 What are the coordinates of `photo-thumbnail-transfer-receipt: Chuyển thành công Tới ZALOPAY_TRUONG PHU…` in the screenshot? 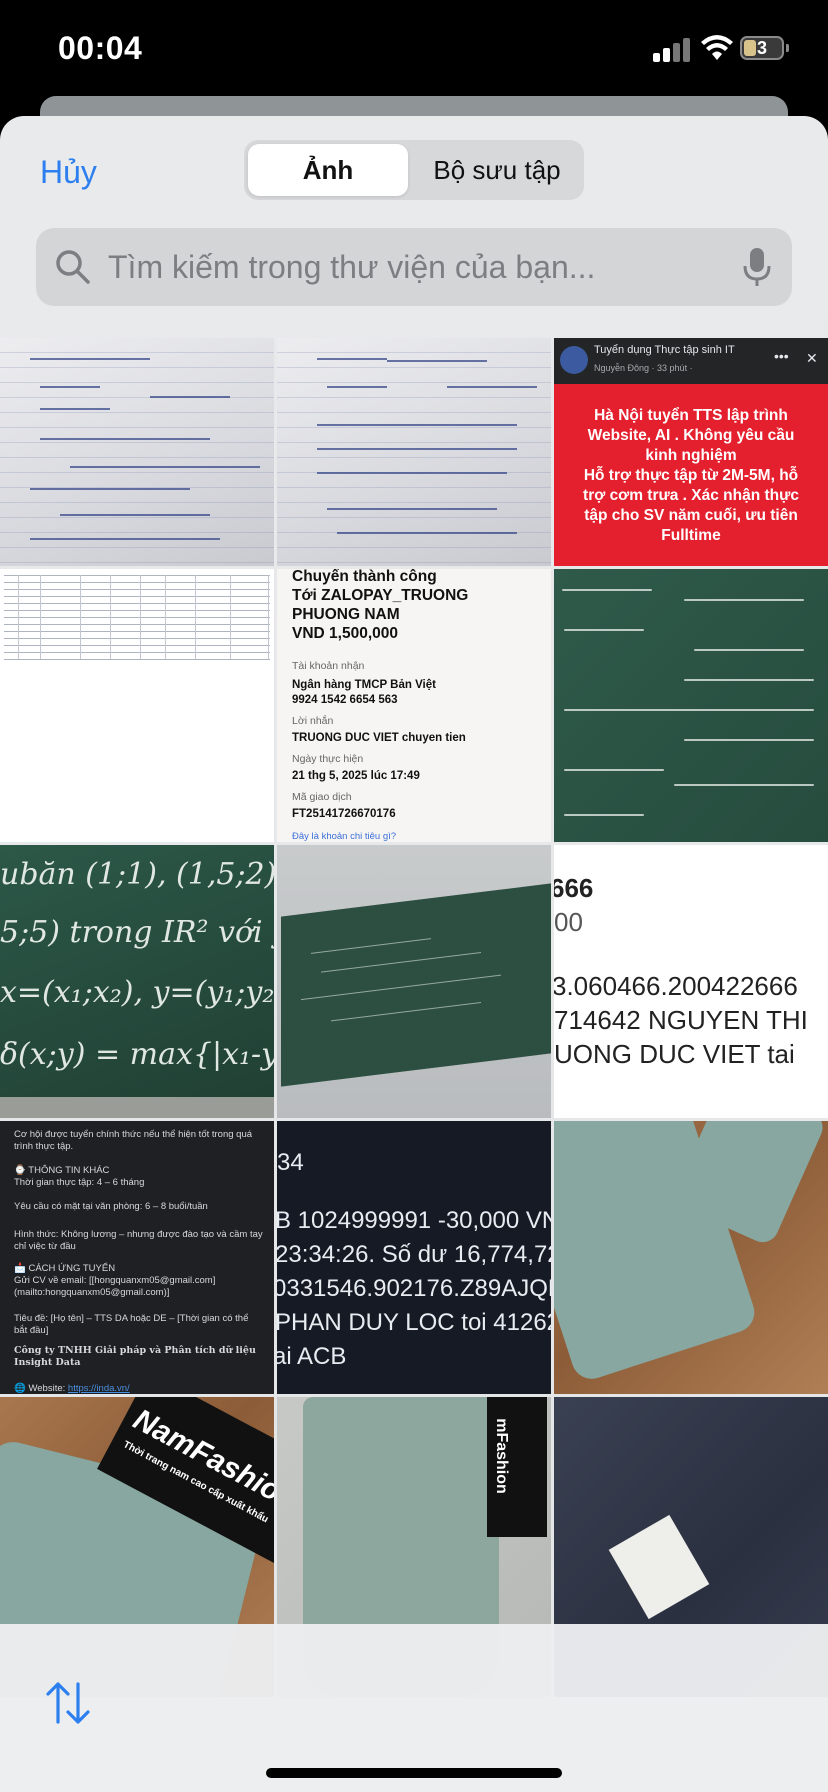 It's located at (414, 705).